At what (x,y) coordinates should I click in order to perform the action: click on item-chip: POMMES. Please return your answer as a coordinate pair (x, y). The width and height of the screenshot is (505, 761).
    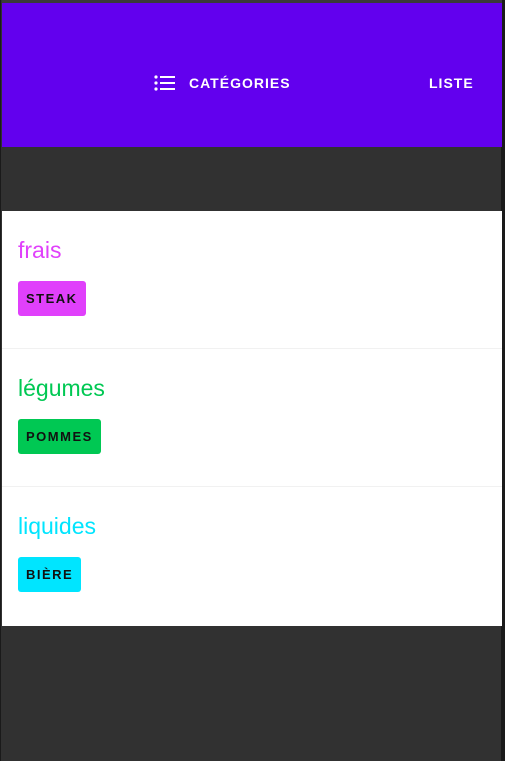
    Looking at the image, I should click on (59, 436).